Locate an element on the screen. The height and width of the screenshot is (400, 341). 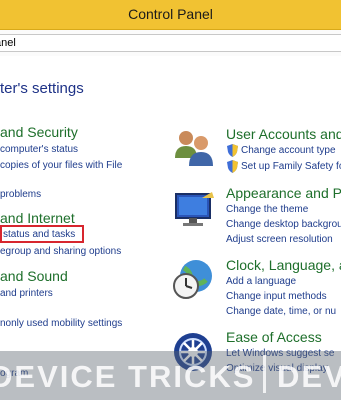
link-file-history: copies of your files with File is located at coordinates (61, 165).